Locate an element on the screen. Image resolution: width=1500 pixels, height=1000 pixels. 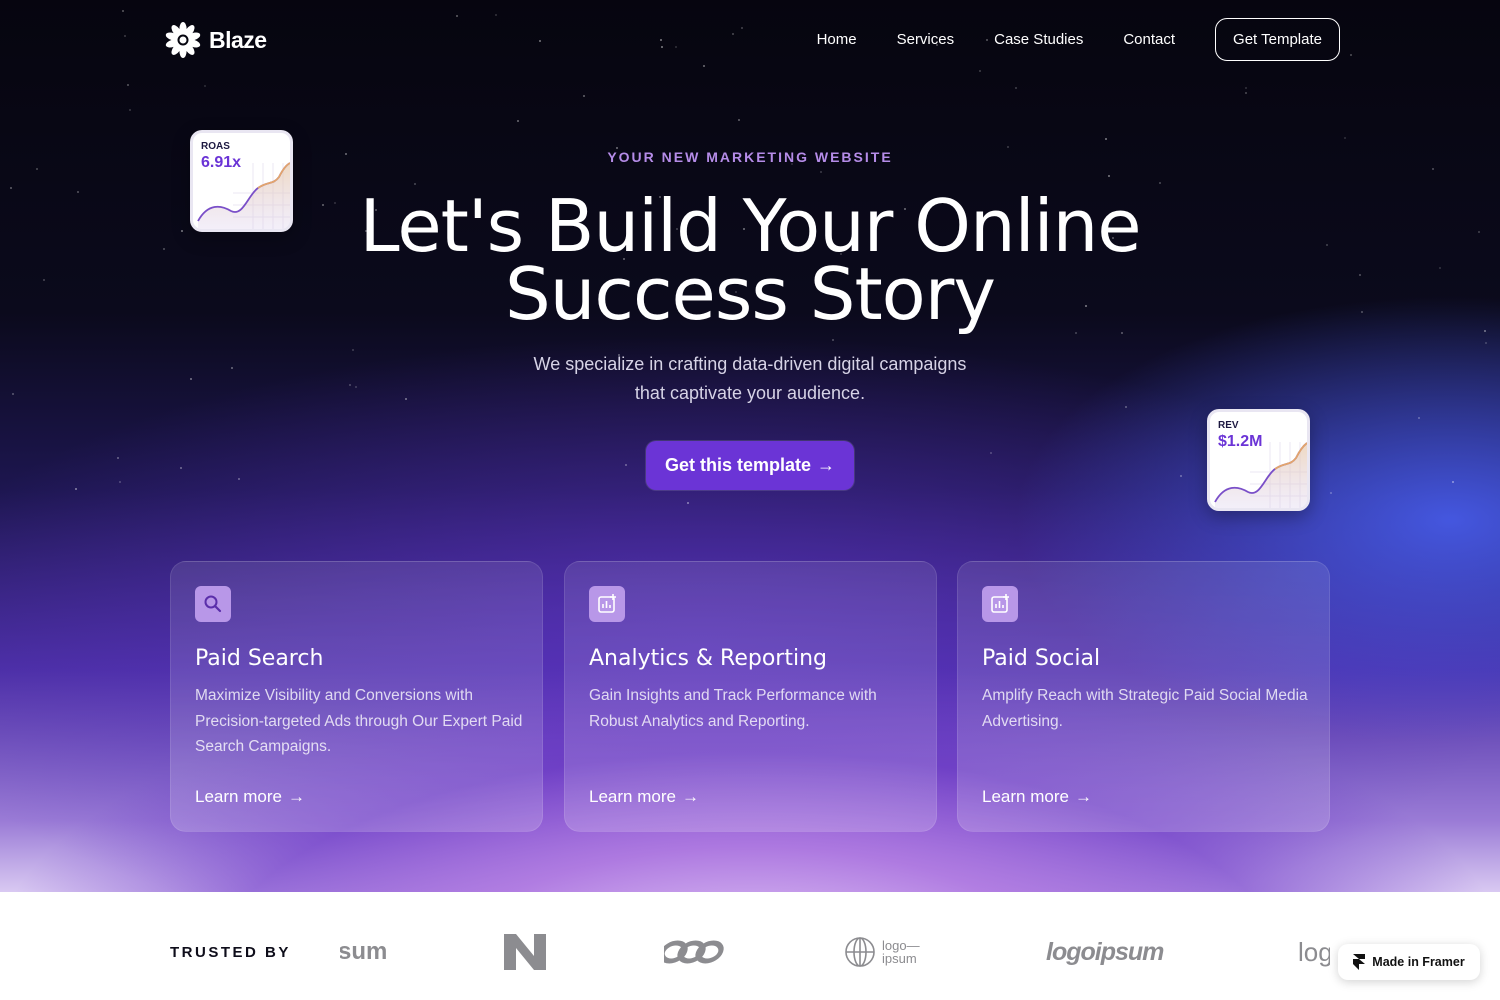
stat-value: 6.91x is located at coordinates (221, 162).